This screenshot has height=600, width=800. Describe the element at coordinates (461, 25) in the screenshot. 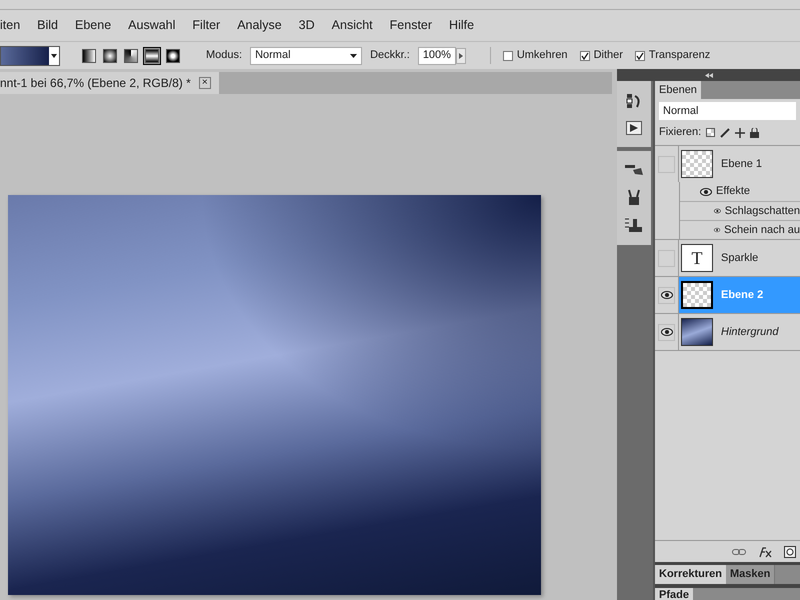

I see `menu-item: Hilfe` at that location.